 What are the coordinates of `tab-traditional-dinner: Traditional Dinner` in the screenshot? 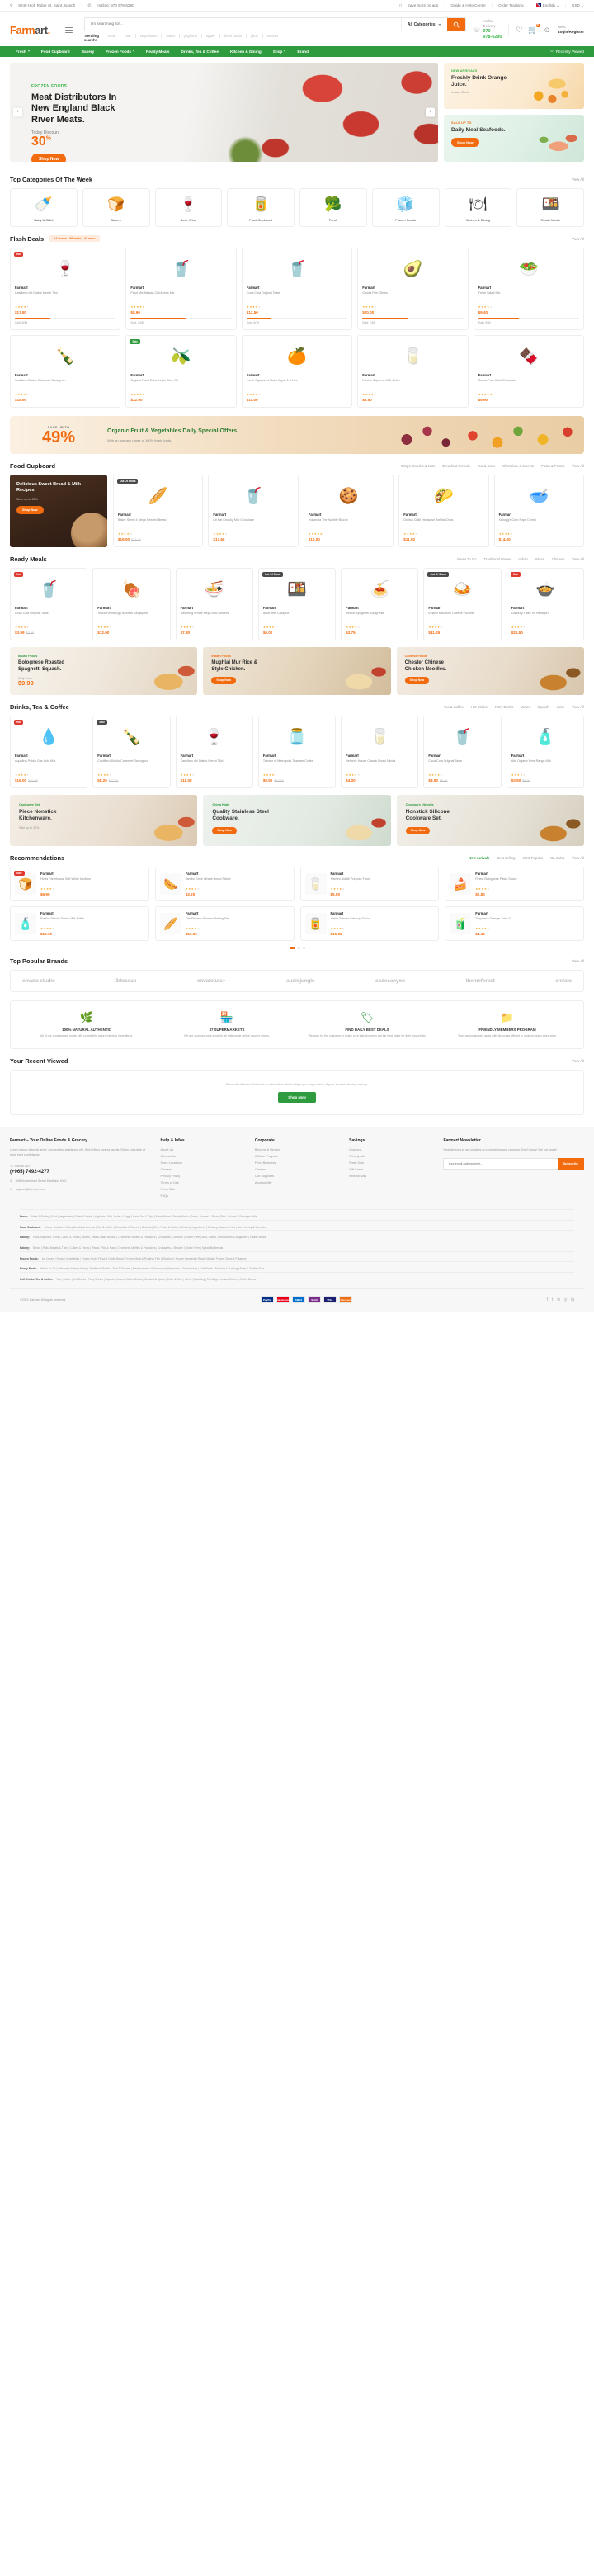 It's located at (498, 559).